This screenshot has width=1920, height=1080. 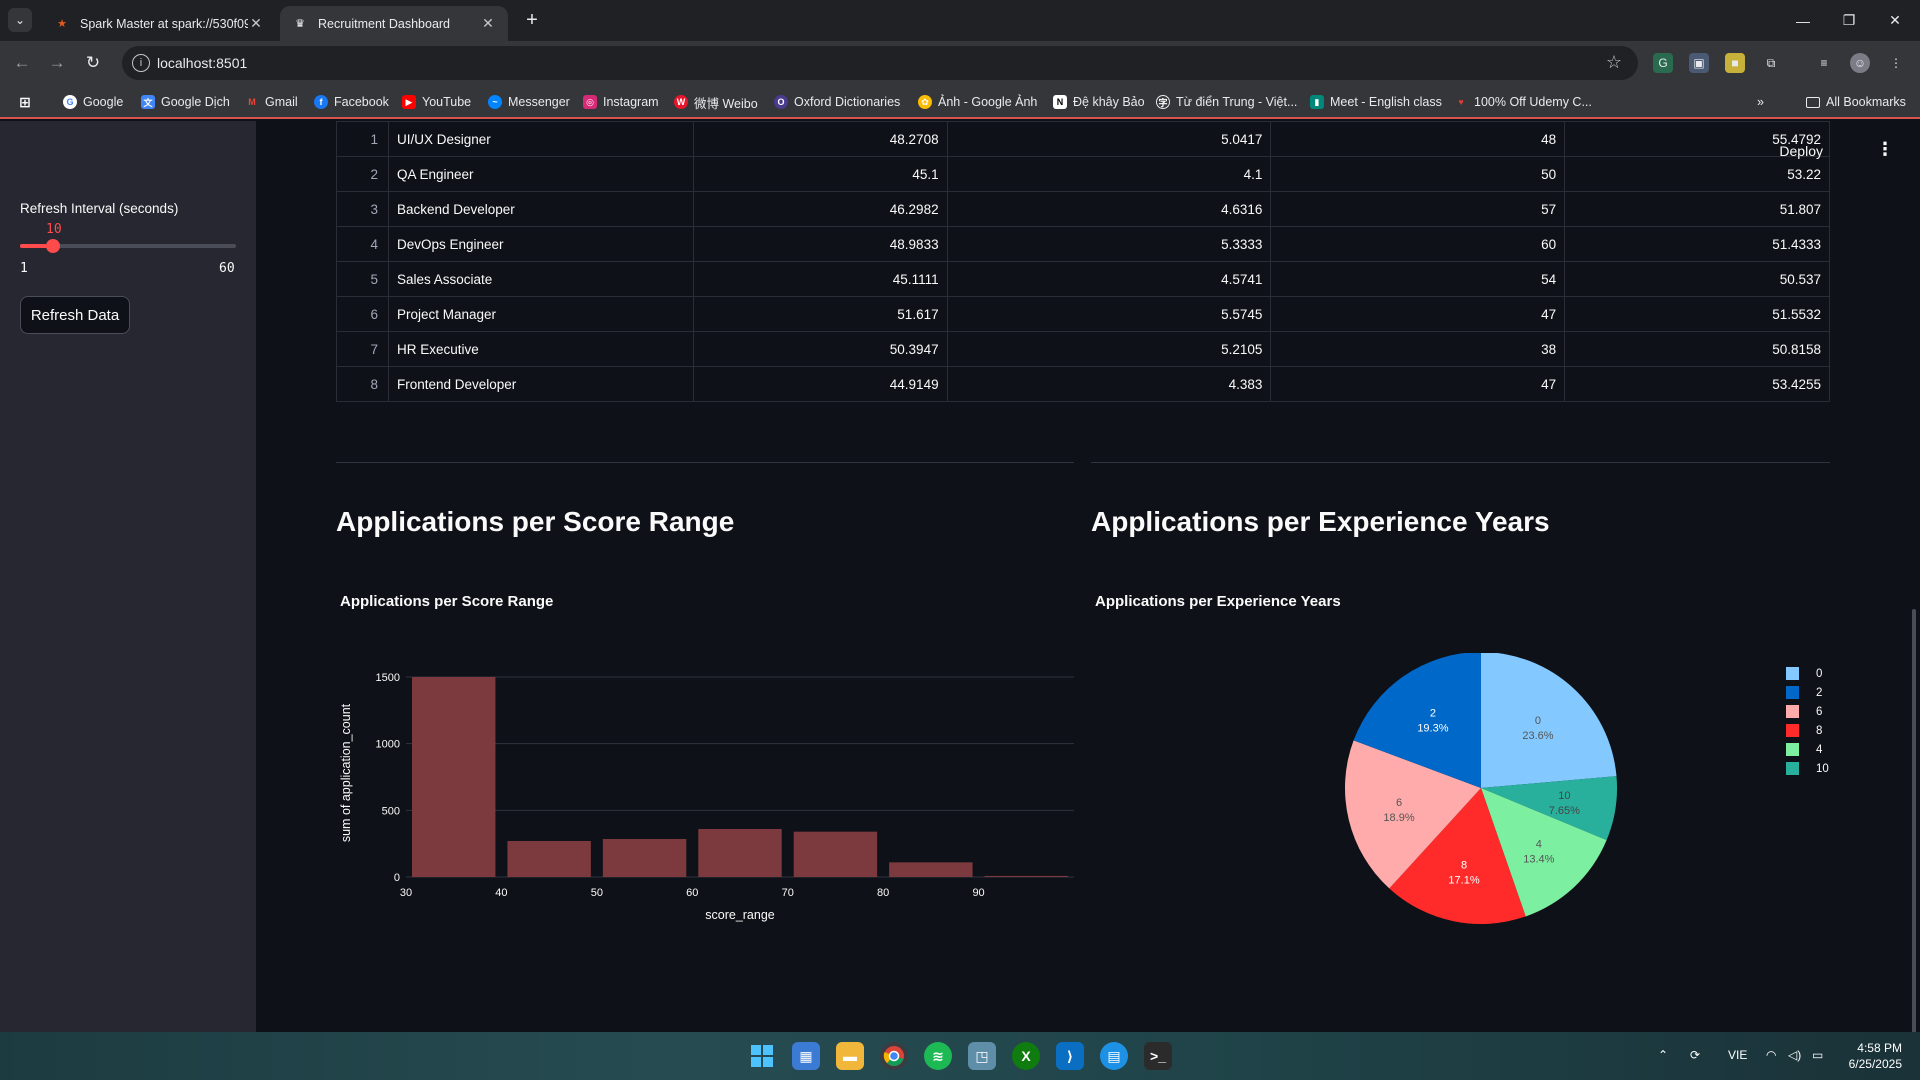 I want to click on pie-slice, so click(x=1549, y=720).